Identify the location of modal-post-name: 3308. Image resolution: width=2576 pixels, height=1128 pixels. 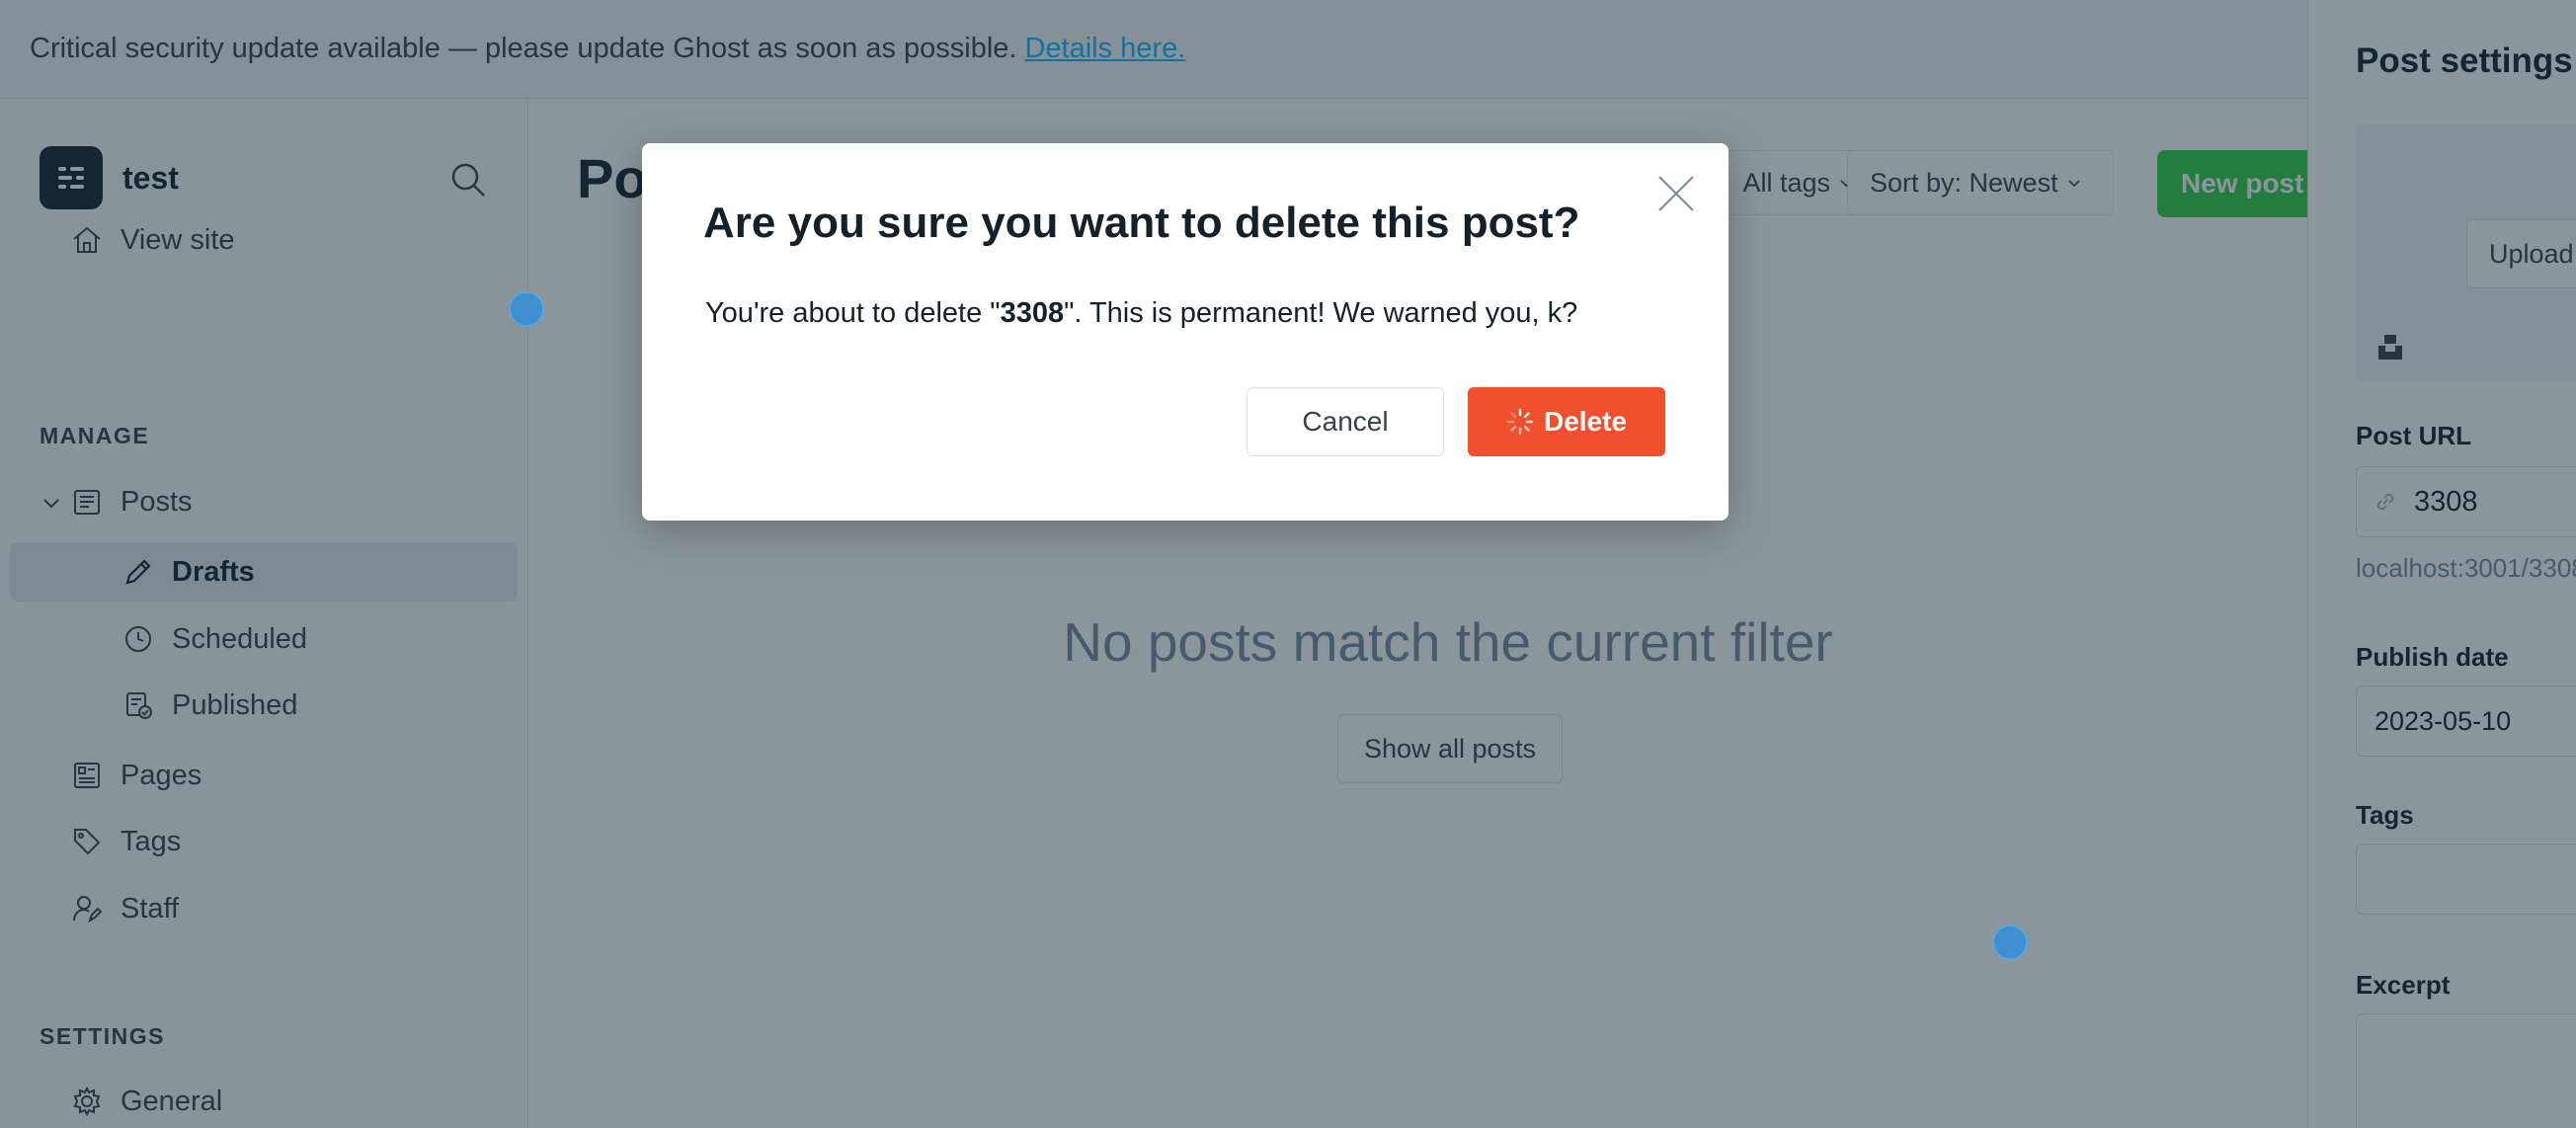
(1032, 313).